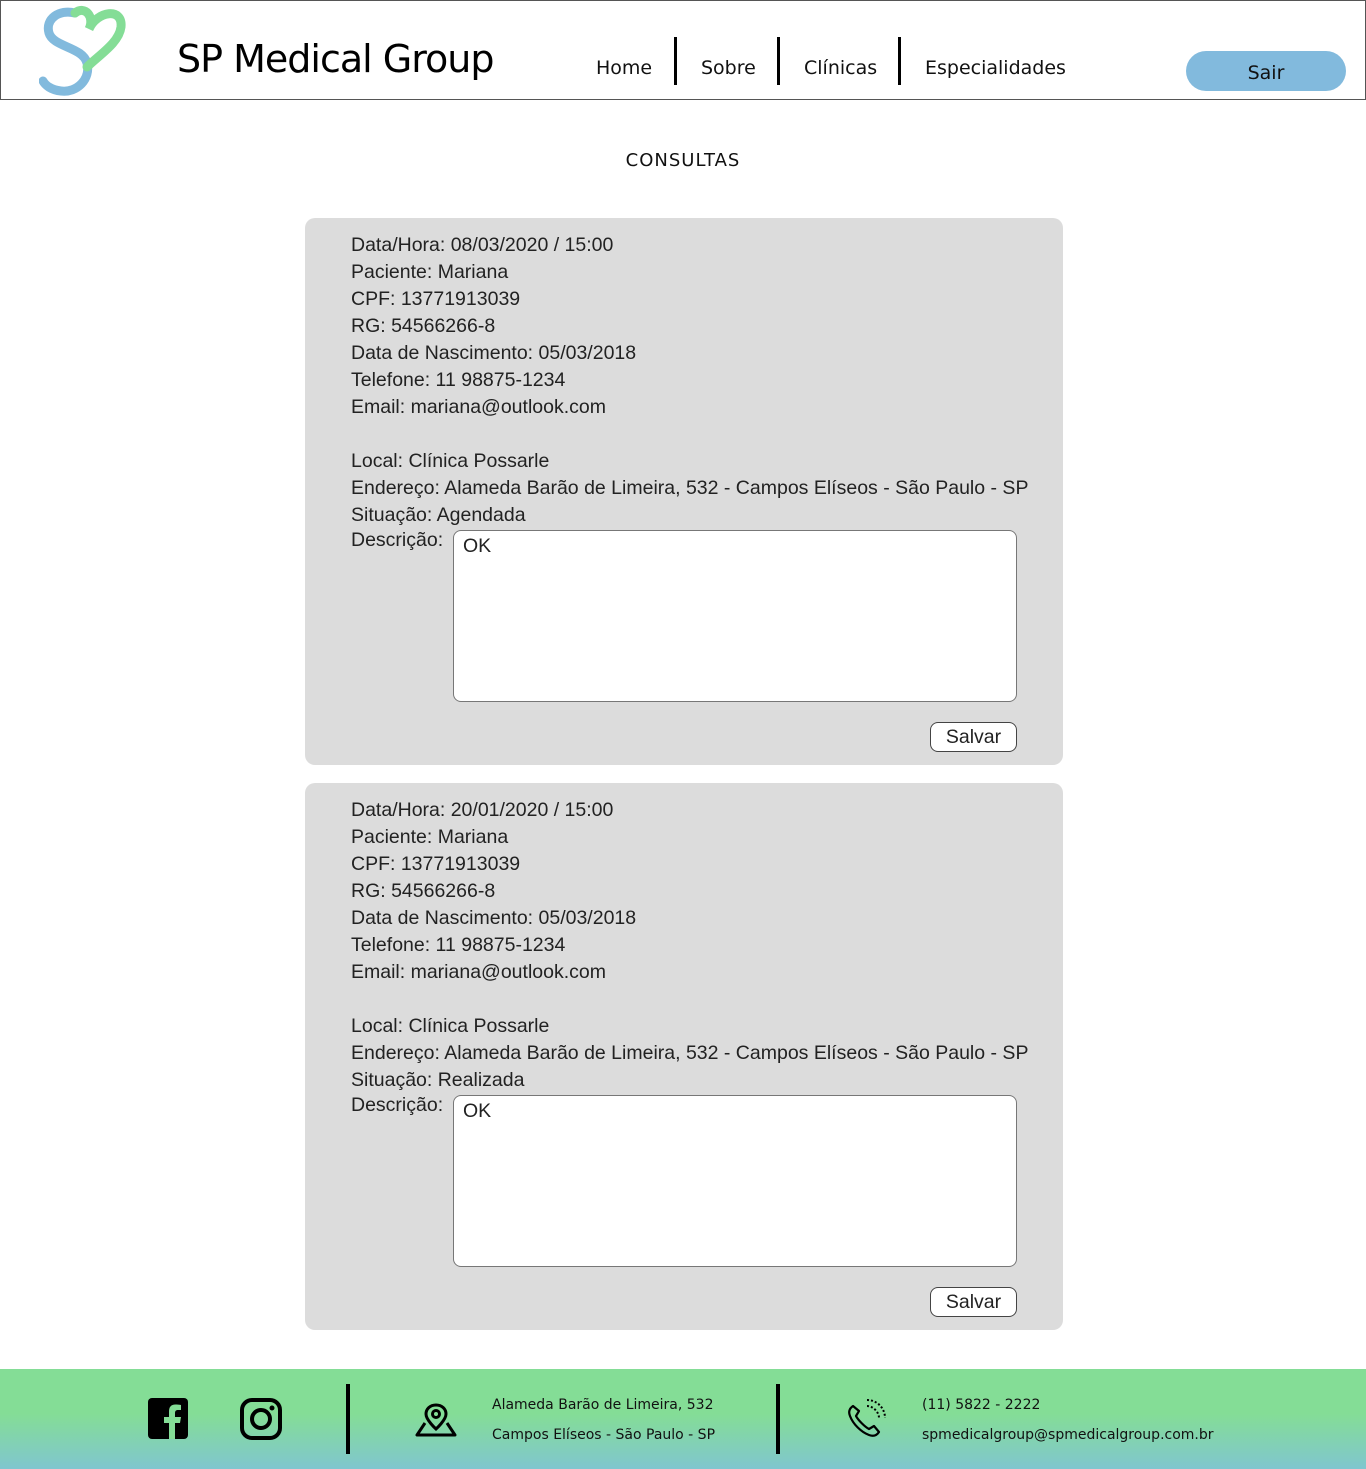 The width and height of the screenshot is (1366, 1469). What do you see at coordinates (603, 1405) in the screenshot?
I see `footer-address-line1: Alameda Barão de Limeira, 532` at bounding box center [603, 1405].